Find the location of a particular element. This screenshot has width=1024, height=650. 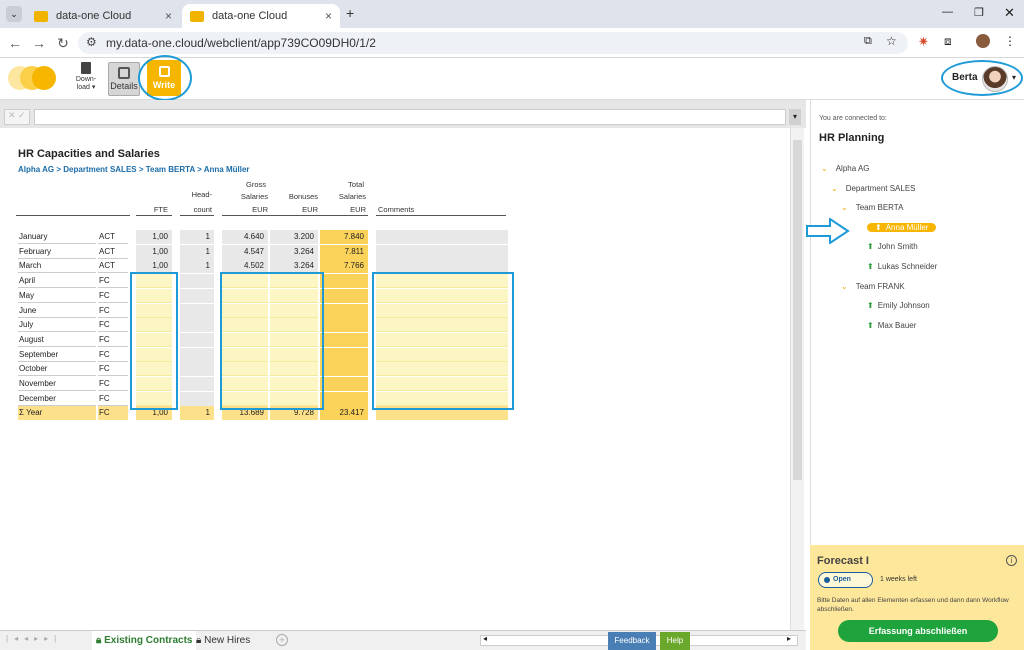

install-icon: ⧉ is located at coordinates (868, 41).